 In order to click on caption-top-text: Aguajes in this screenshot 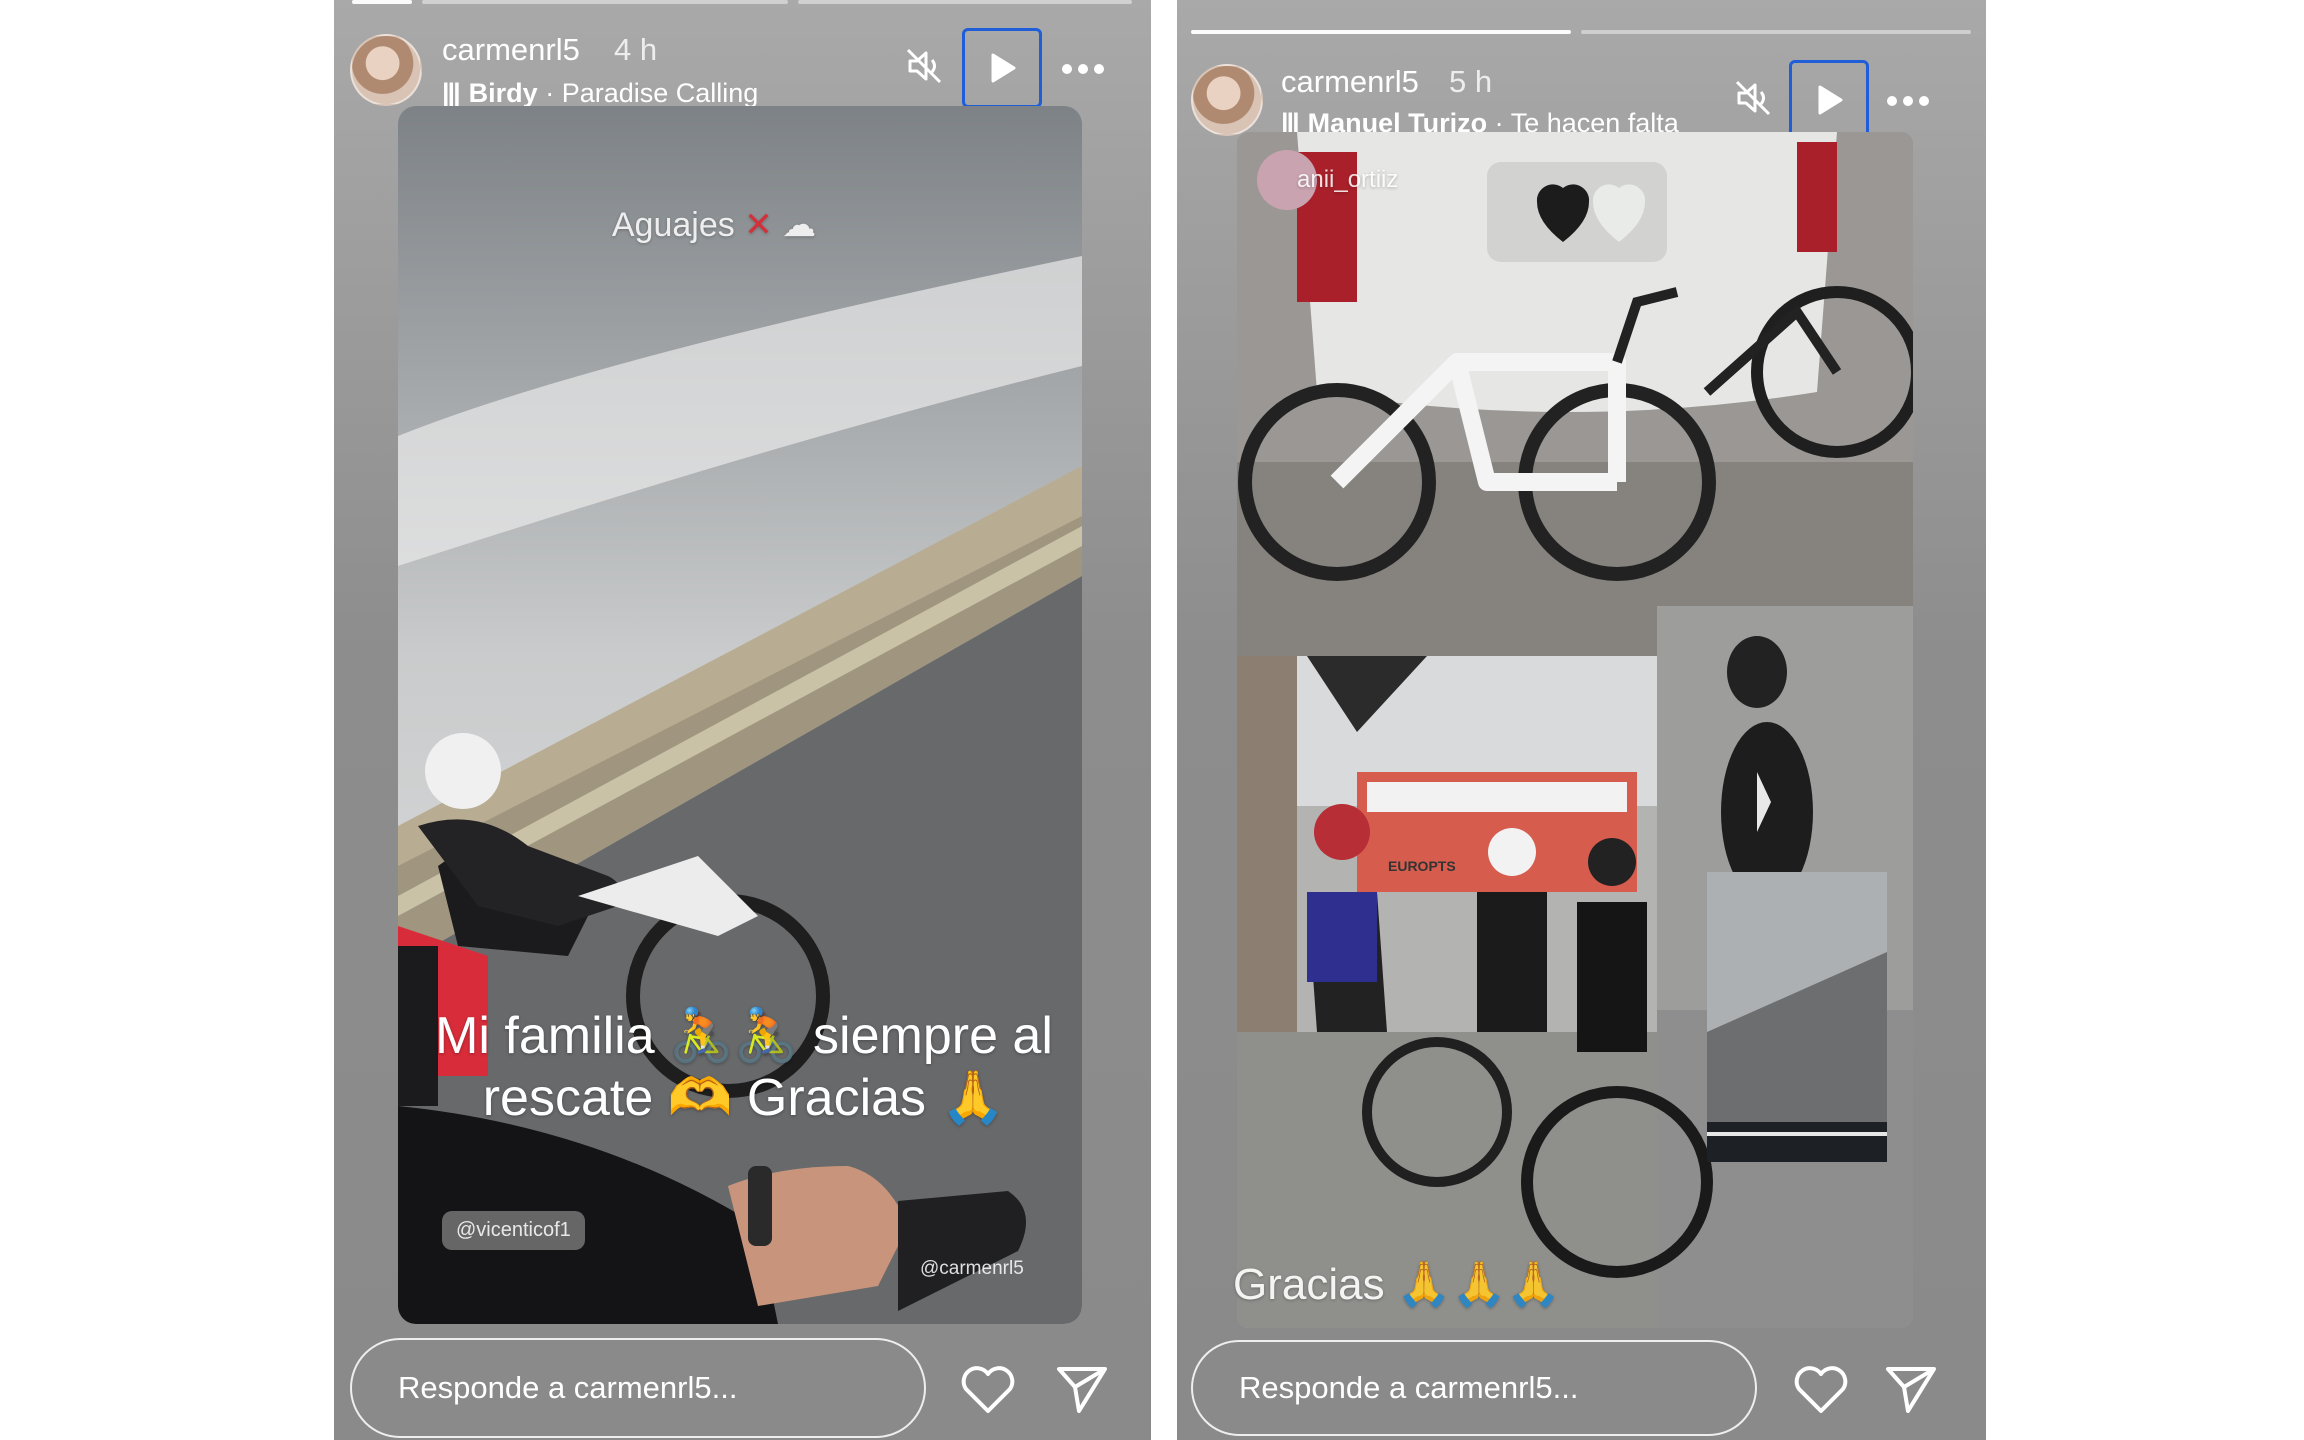, I will do `click(673, 225)`.